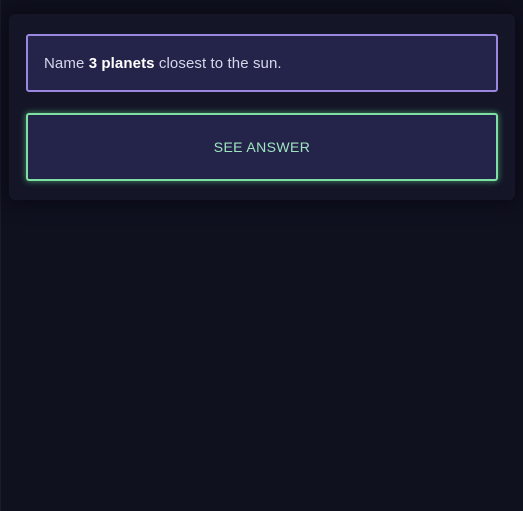 This screenshot has width=523, height=511. I want to click on question-text: Name 3 planets closest to the sun., so click(163, 63).